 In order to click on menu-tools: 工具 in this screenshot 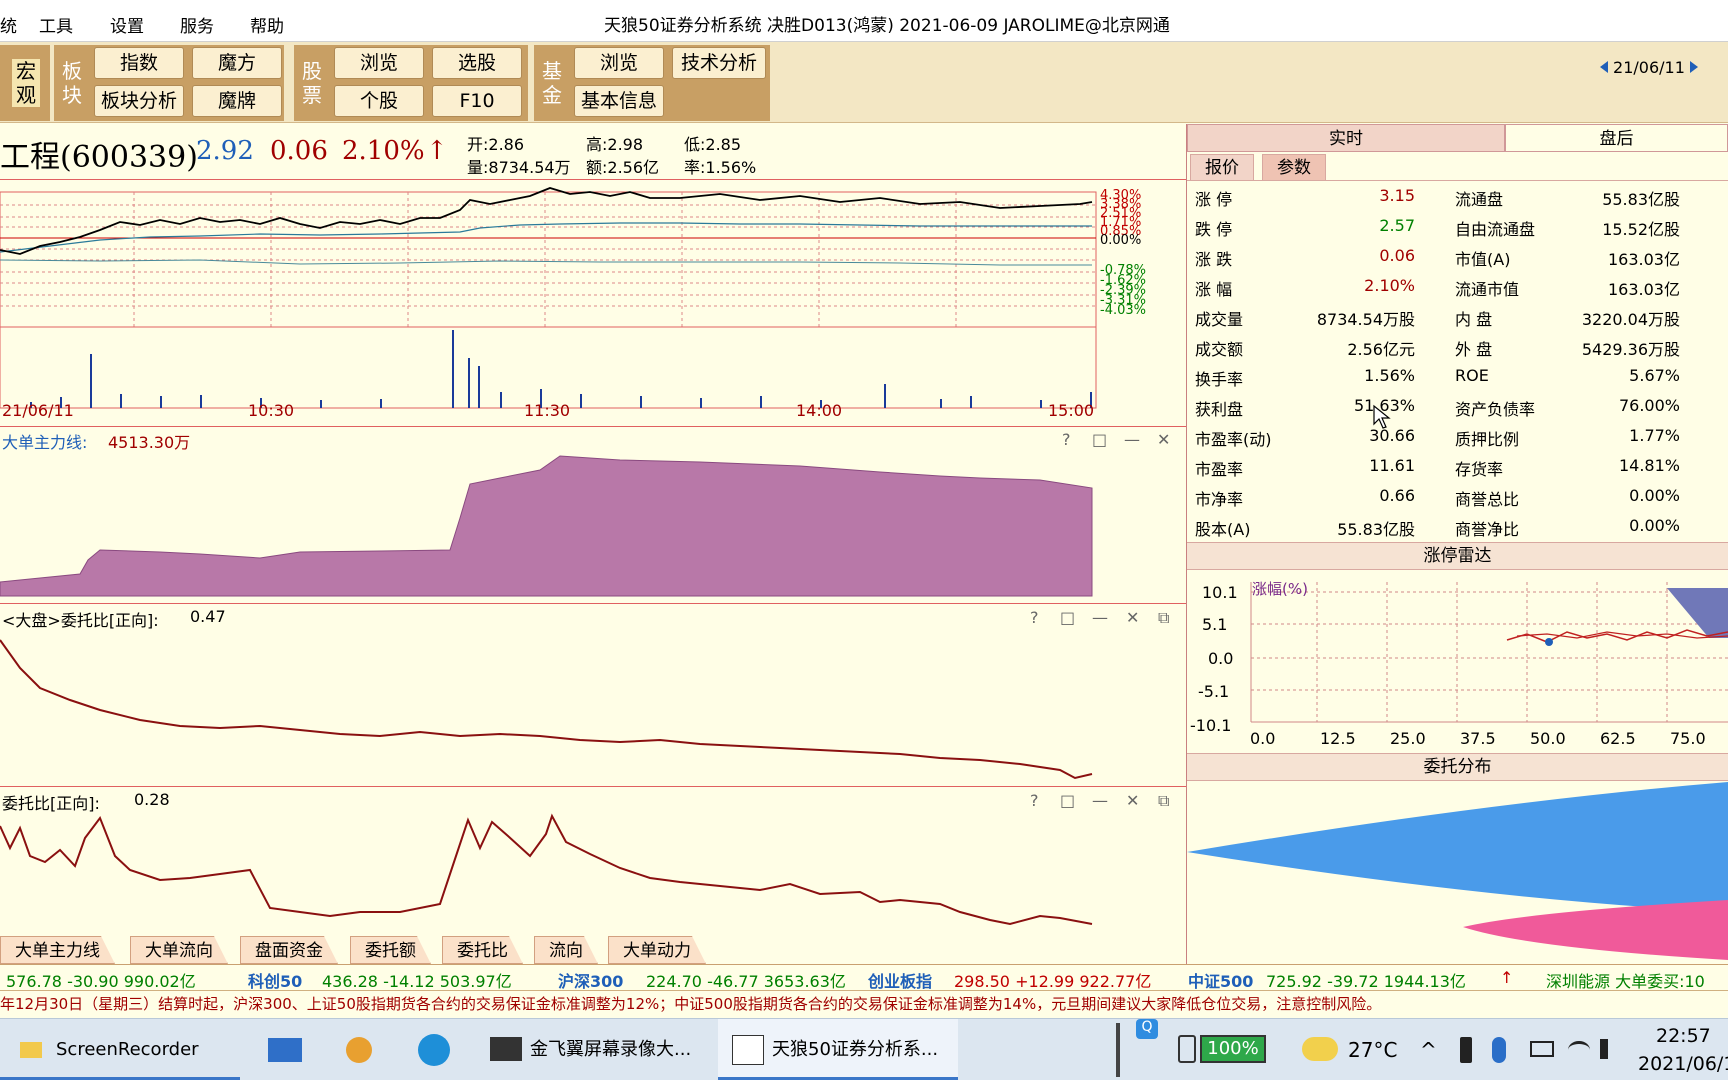, I will do `click(56, 24)`.